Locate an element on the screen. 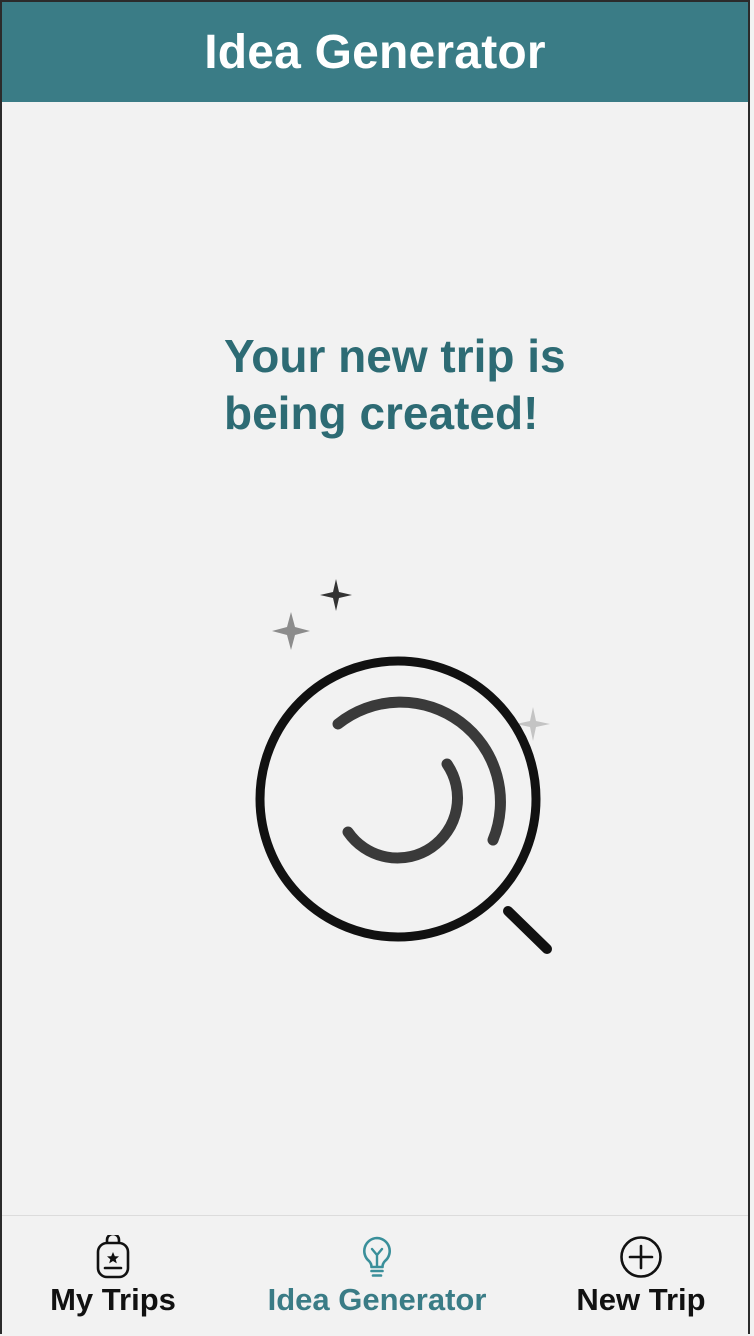 This screenshot has width=754, height=1336. plus-circle-icon is located at coordinates (641, 1257).